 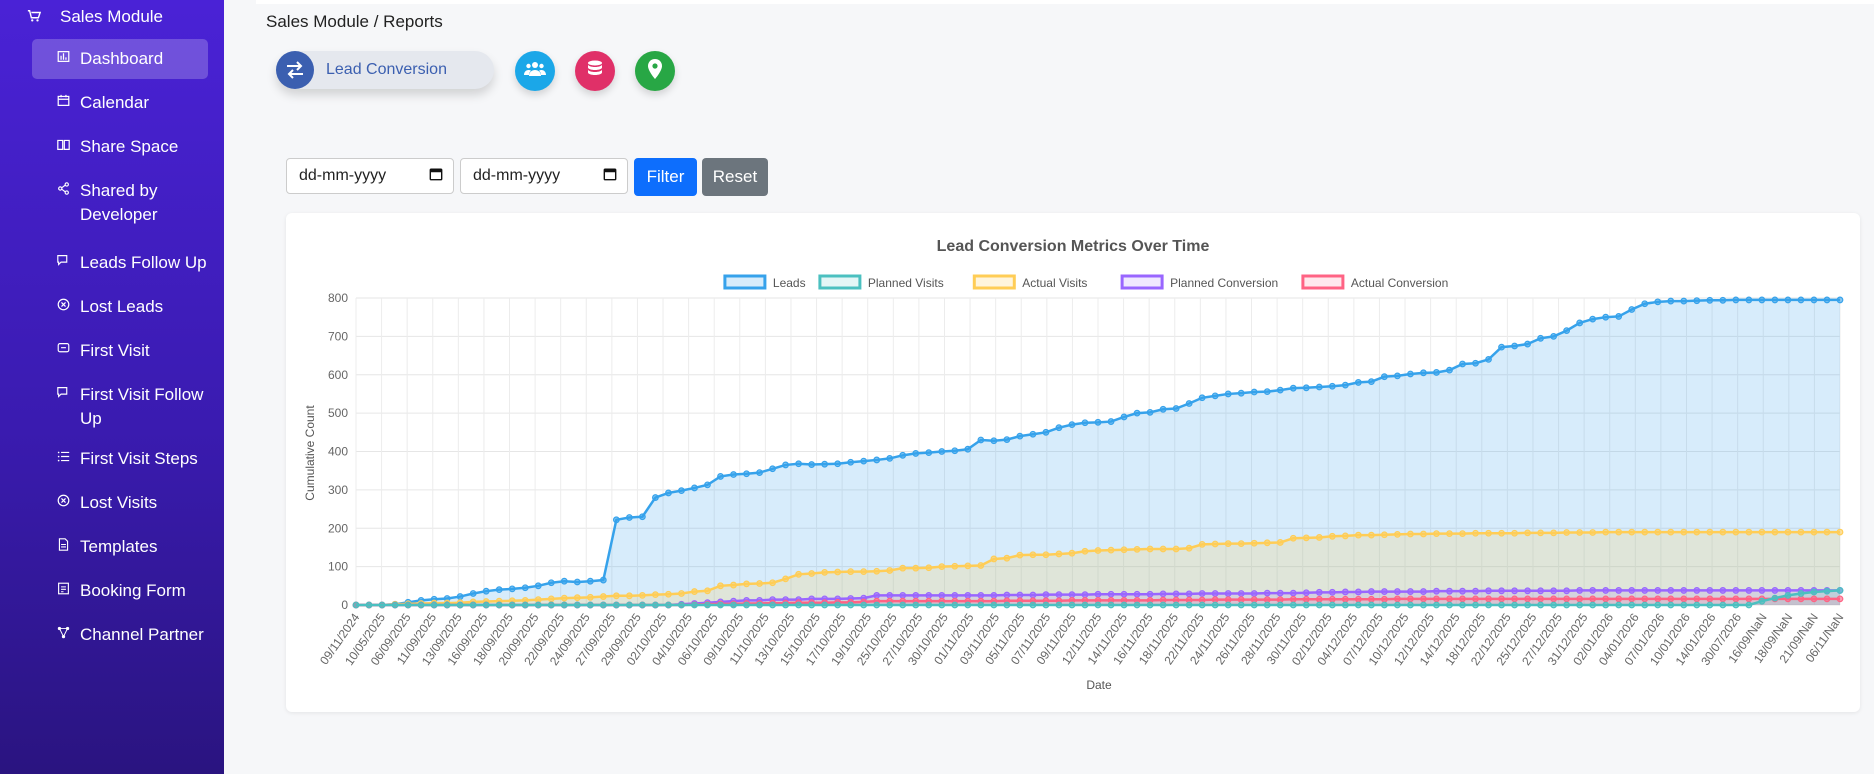 I want to click on sidebar-header-label: Sales Module, so click(x=112, y=16).